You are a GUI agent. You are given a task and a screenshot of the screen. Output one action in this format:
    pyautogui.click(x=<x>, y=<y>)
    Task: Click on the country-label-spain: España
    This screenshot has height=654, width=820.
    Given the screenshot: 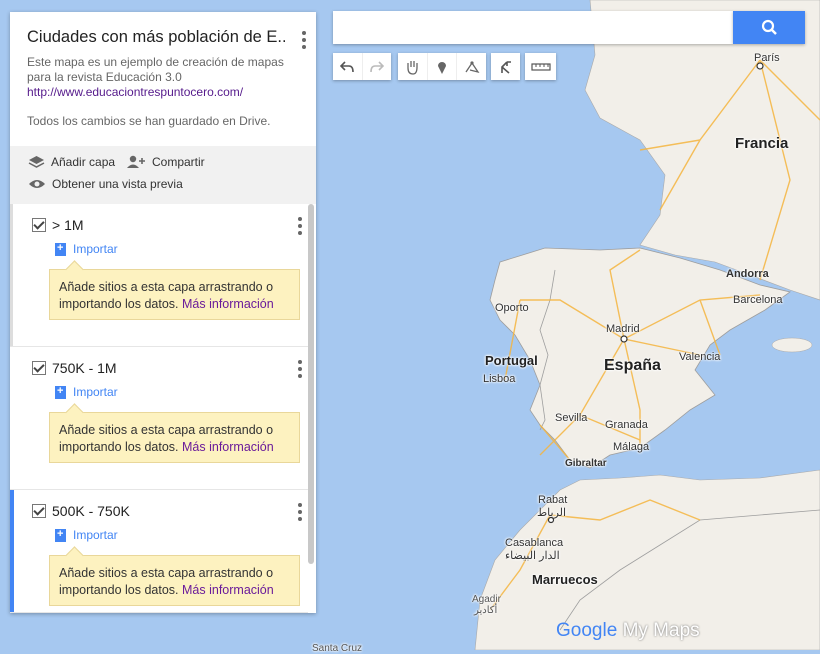 What is the action you would take?
    pyautogui.click(x=632, y=365)
    